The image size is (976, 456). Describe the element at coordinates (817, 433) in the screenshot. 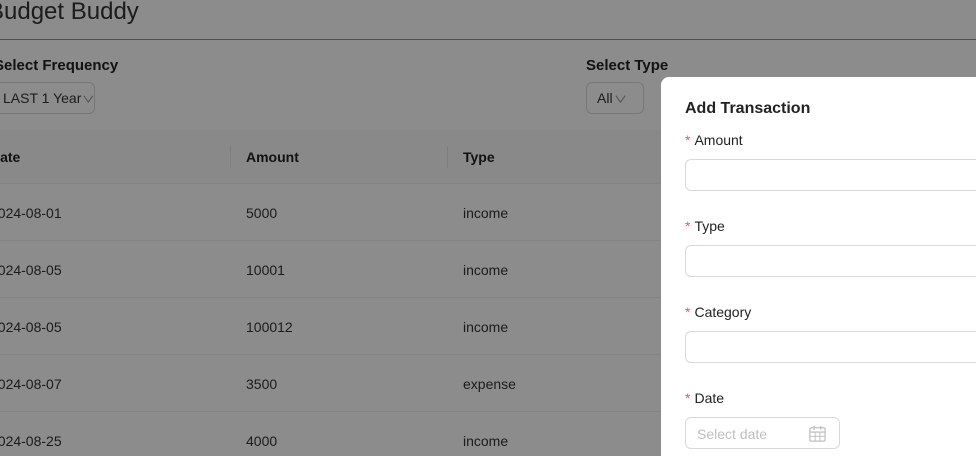

I see `calendar-icon` at that location.